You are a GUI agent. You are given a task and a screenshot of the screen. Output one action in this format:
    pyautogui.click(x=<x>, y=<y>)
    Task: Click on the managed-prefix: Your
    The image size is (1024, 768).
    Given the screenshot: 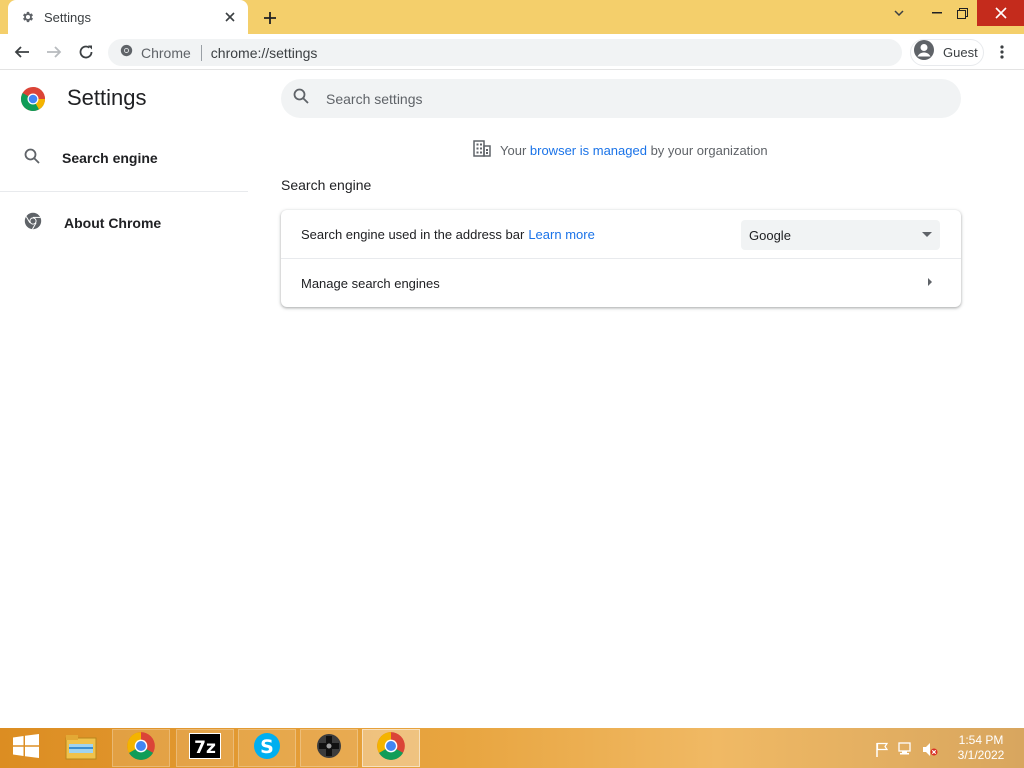 What is the action you would take?
    pyautogui.click(x=515, y=150)
    